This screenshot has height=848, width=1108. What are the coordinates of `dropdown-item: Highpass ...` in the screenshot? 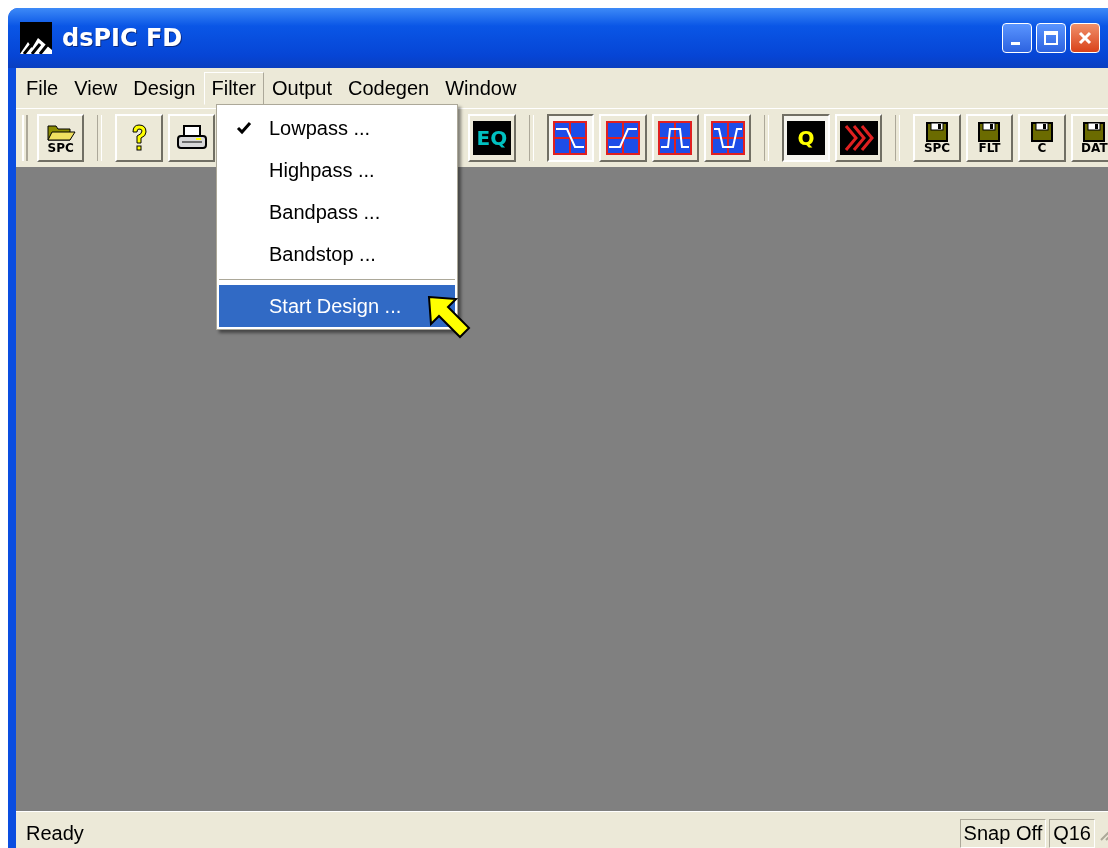 It's located at (337, 170).